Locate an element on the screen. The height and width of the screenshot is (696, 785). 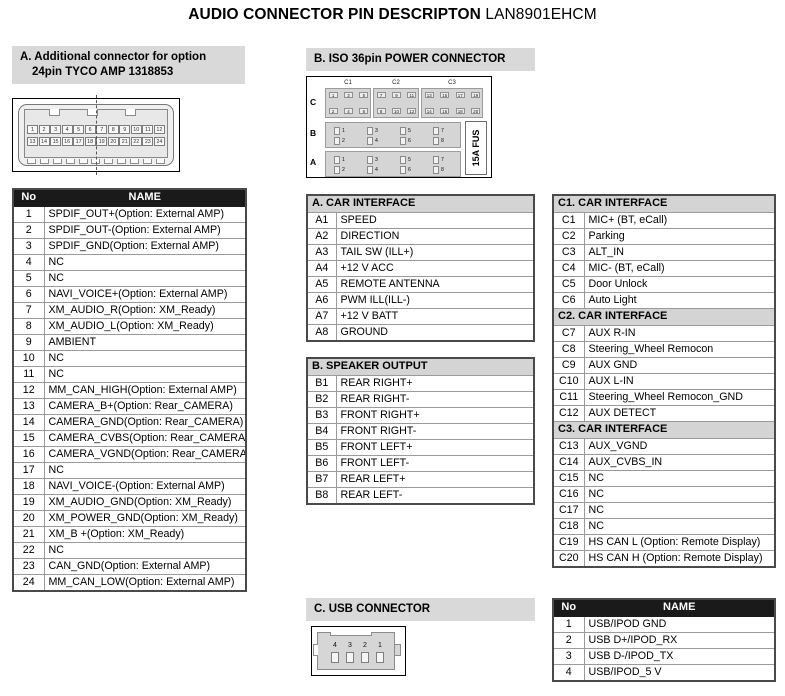
iso-block-c2: 7 8 9 10 11 12 is located at coordinates (396, 103).